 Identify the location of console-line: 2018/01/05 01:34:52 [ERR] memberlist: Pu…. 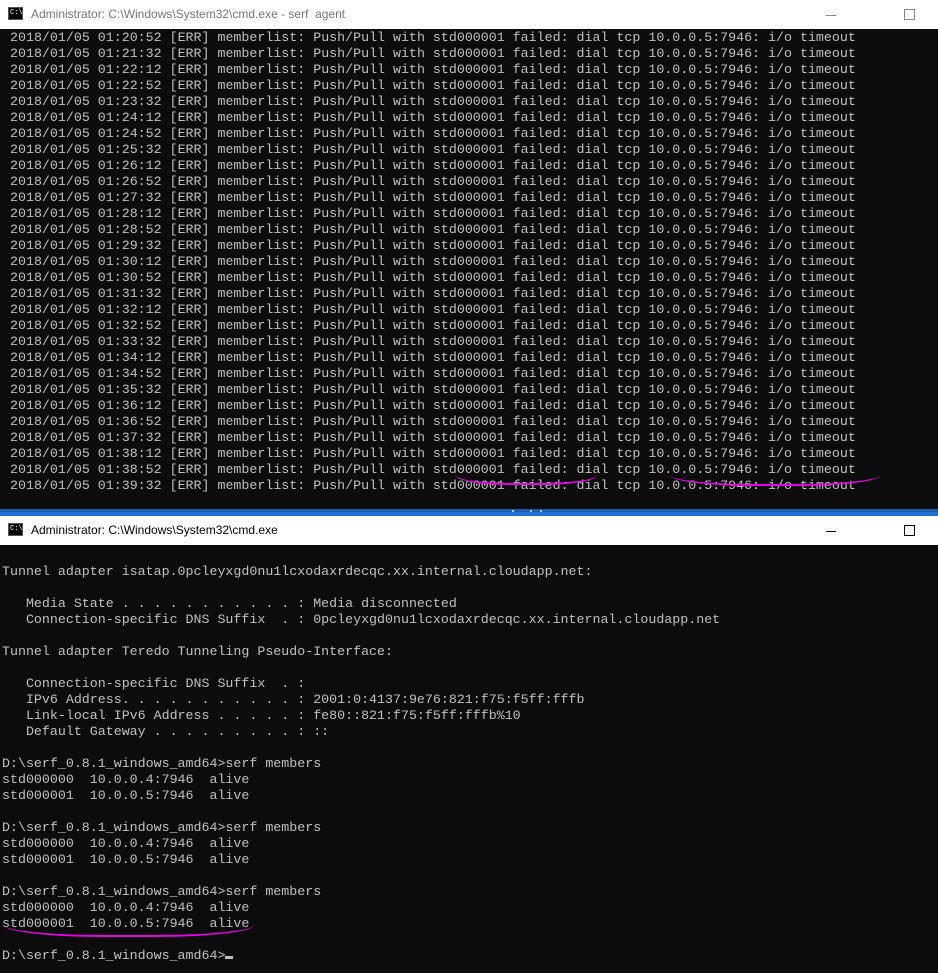
(433, 373).